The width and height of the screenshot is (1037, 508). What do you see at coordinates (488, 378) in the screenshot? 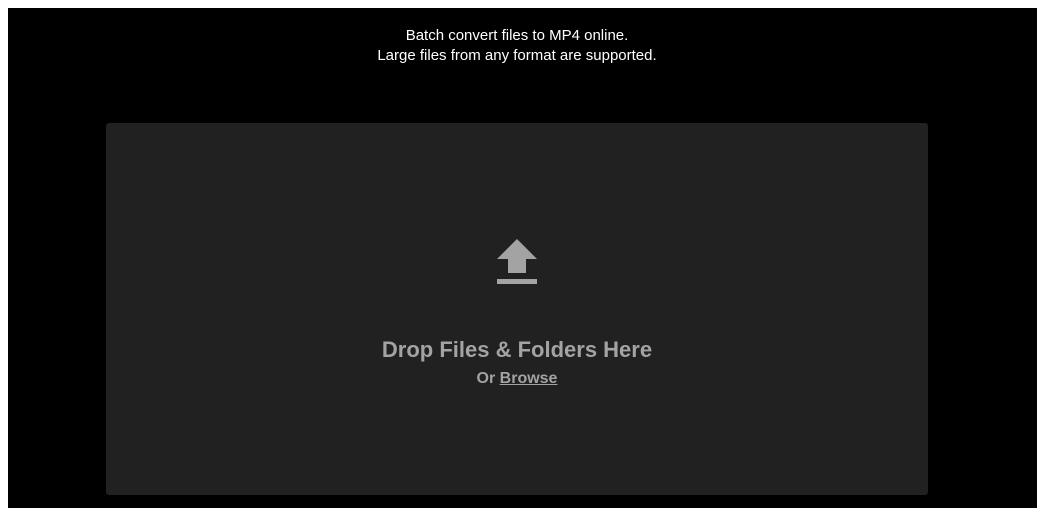
I see `or-text: Or` at bounding box center [488, 378].